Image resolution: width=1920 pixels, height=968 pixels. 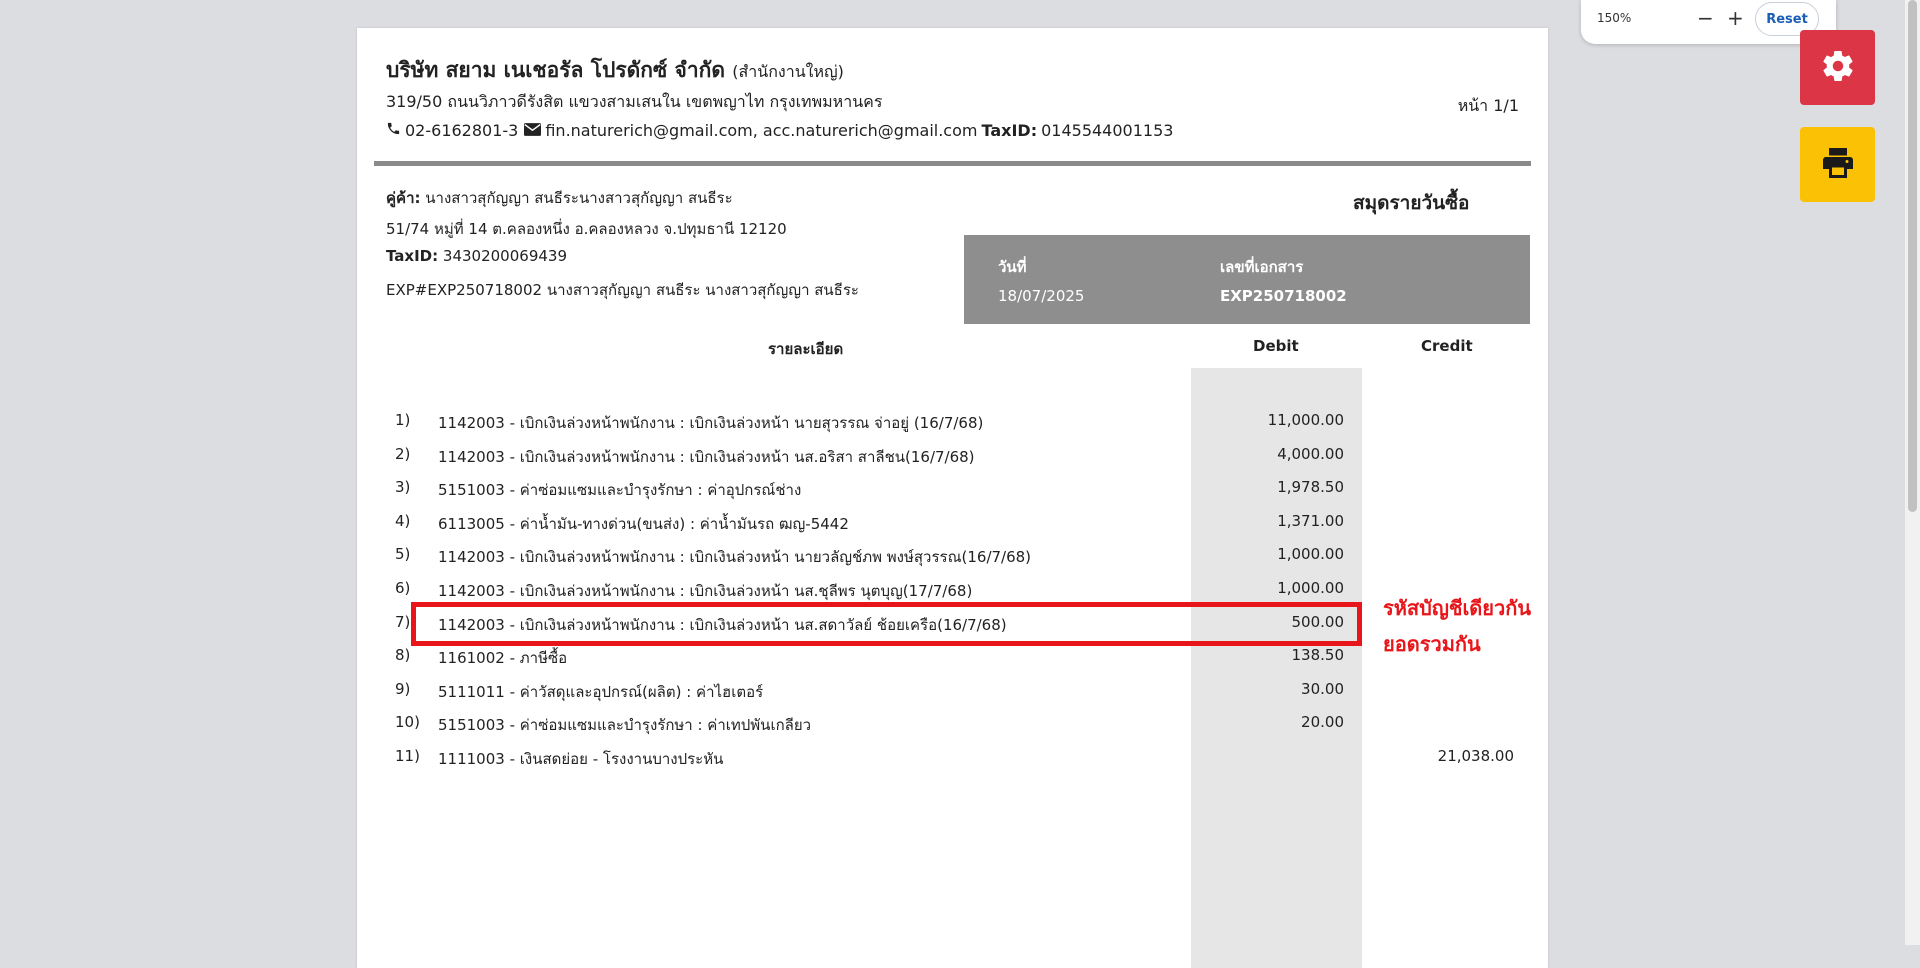 What do you see at coordinates (1705, 18) in the screenshot?
I see `zoom-out-button: −` at bounding box center [1705, 18].